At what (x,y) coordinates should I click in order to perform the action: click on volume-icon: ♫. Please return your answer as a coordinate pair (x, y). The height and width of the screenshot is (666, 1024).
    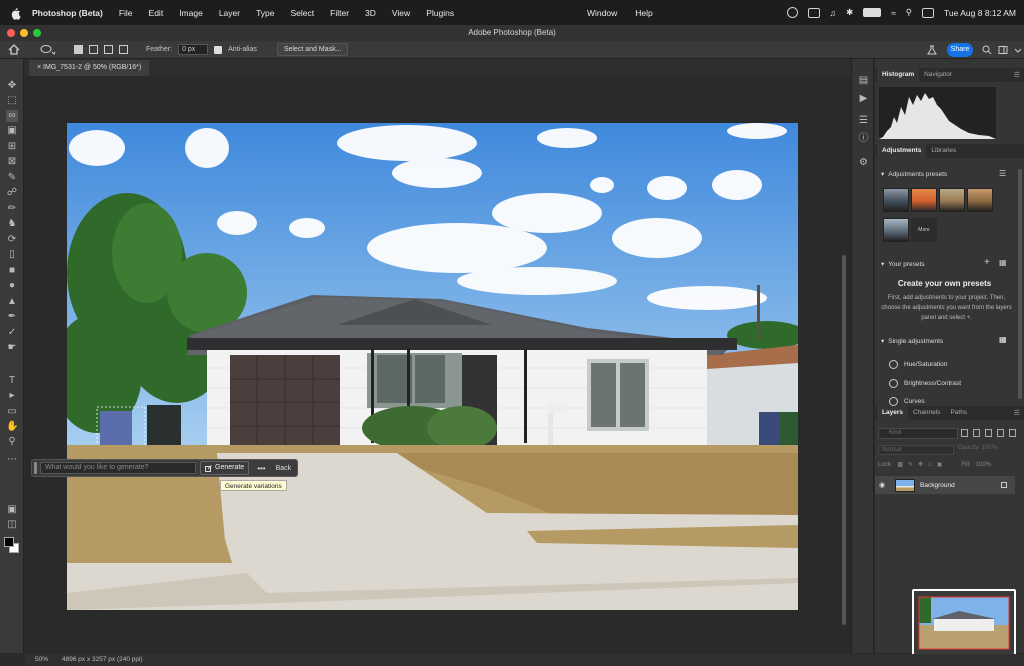
    Looking at the image, I should click on (833, 13).